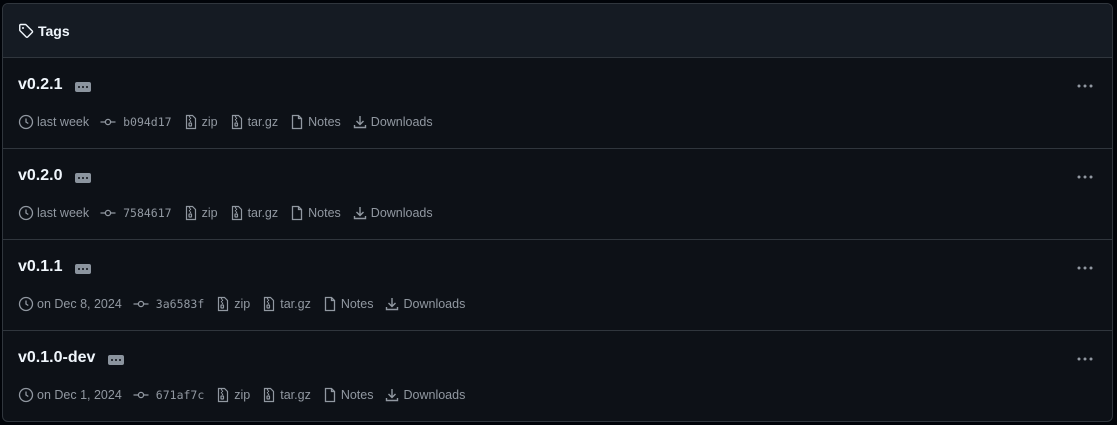  What do you see at coordinates (180, 395) in the screenshot?
I see `commit-link-label: 671af7c` at bounding box center [180, 395].